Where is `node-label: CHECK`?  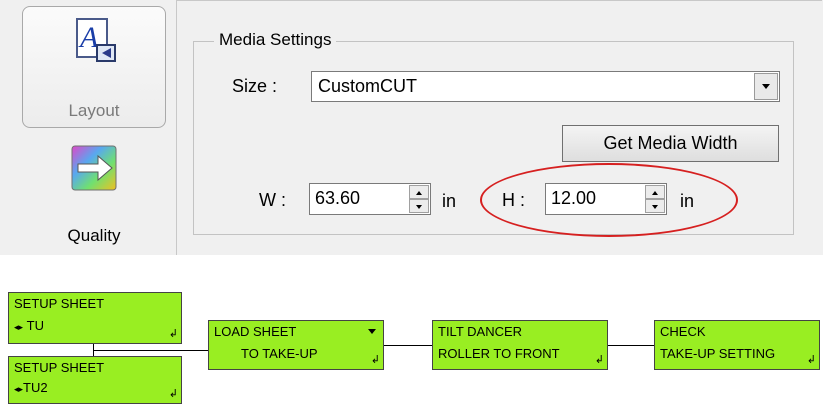 node-label: CHECK is located at coordinates (683, 331).